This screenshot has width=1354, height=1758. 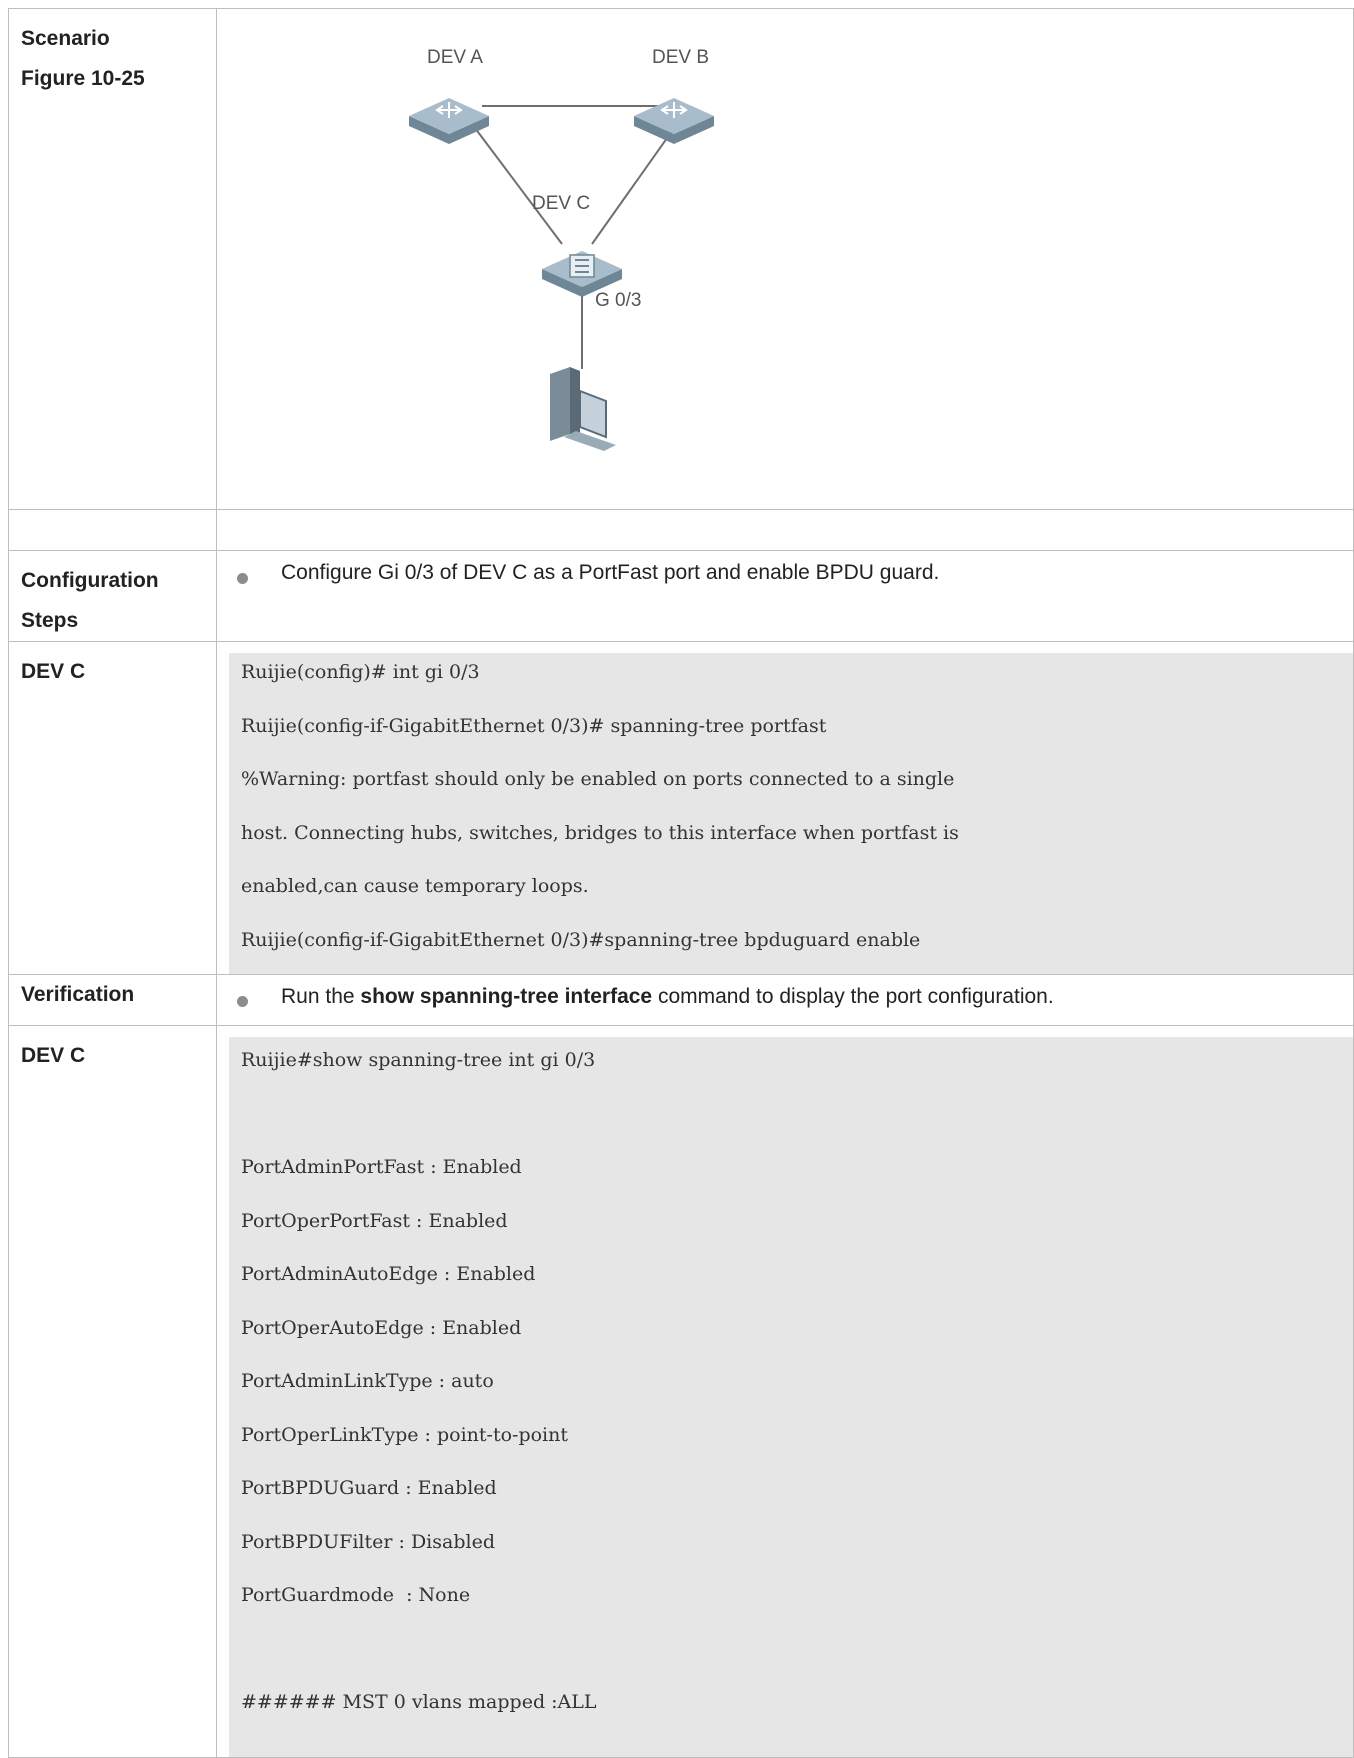 I want to click on code-line: PortOperLinkType : point-to-point, so click(x=404, y=1434).